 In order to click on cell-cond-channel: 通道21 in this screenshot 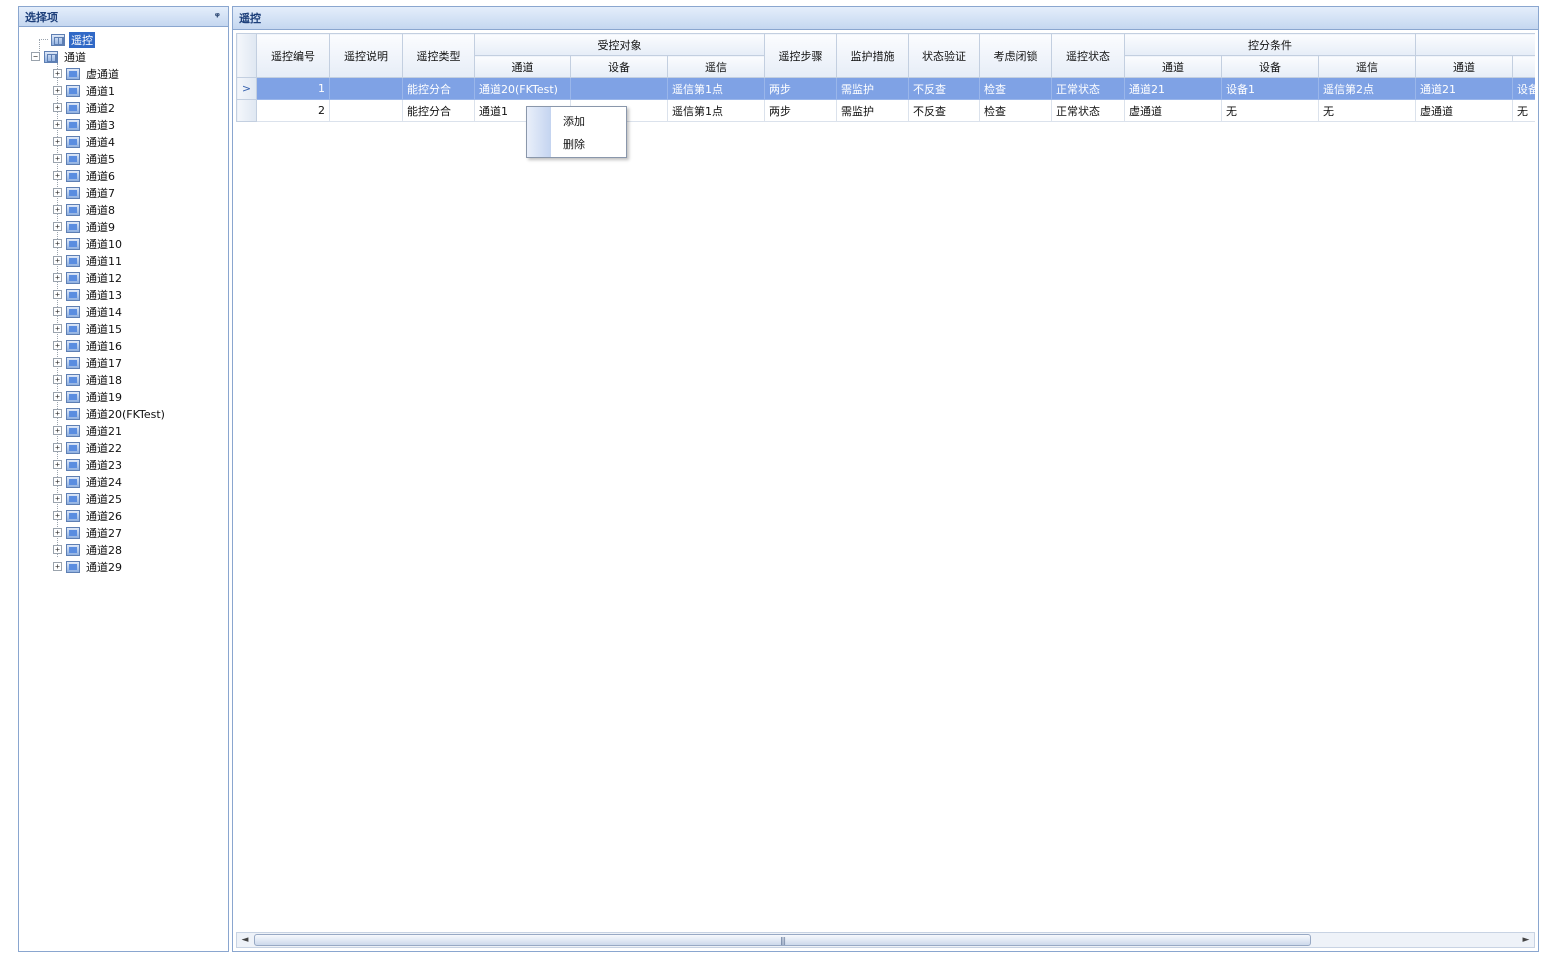, I will do `click(1173, 88)`.